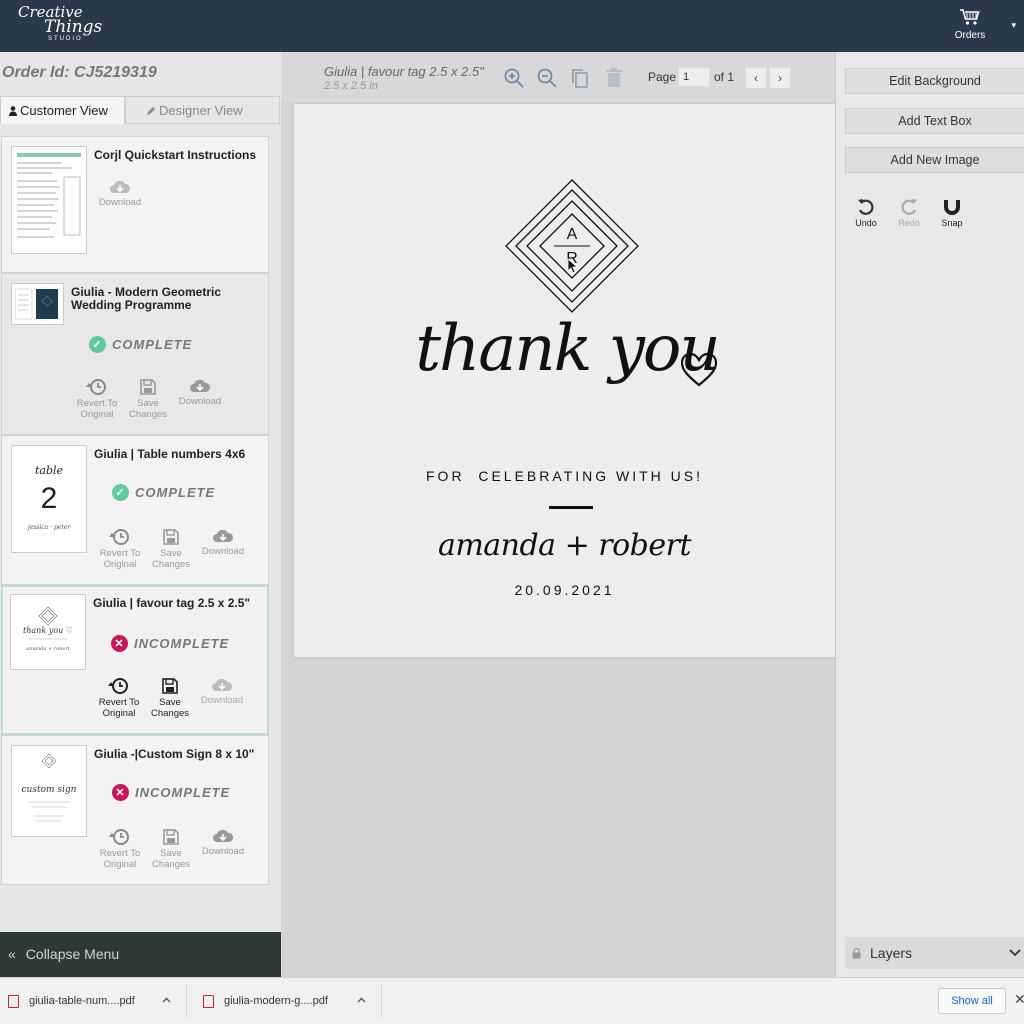  Describe the element at coordinates (699, 370) in the screenshot. I see `heart-icon` at that location.